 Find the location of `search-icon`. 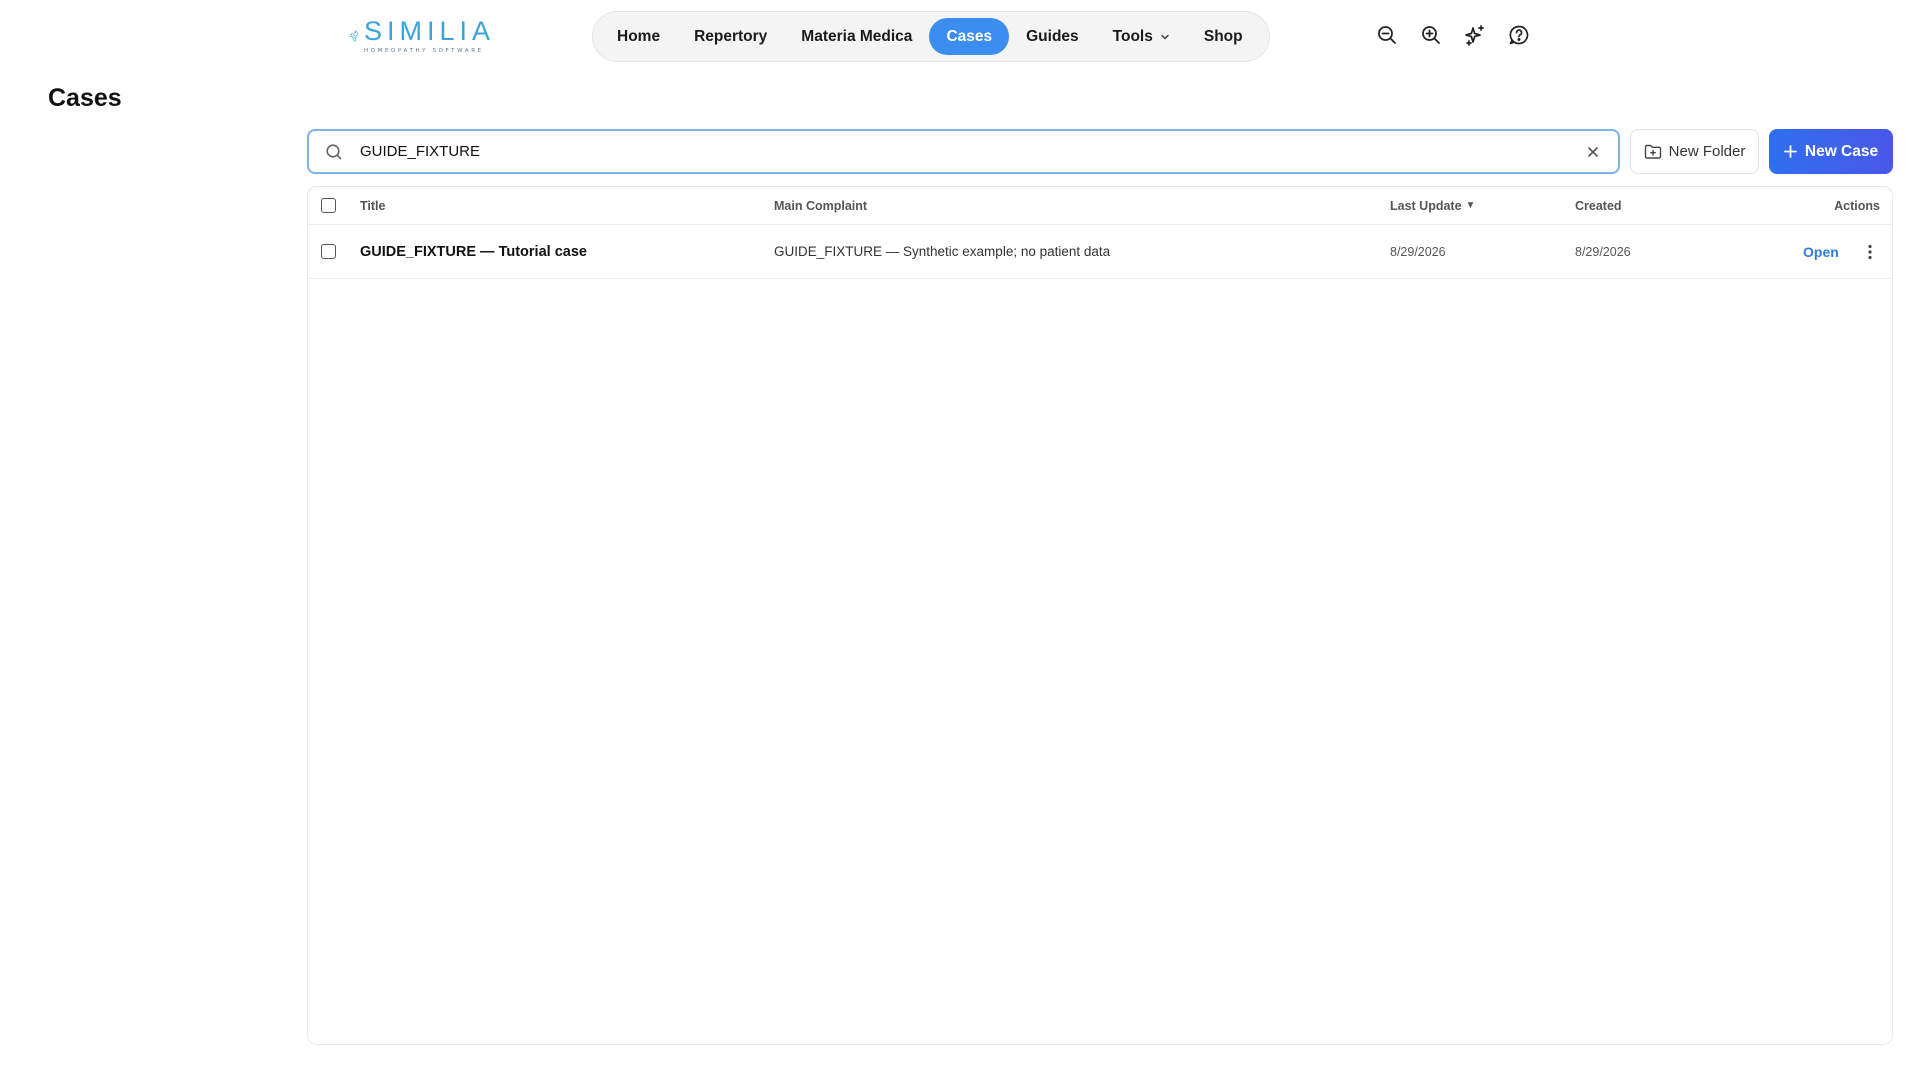

search-icon is located at coordinates (334, 151).